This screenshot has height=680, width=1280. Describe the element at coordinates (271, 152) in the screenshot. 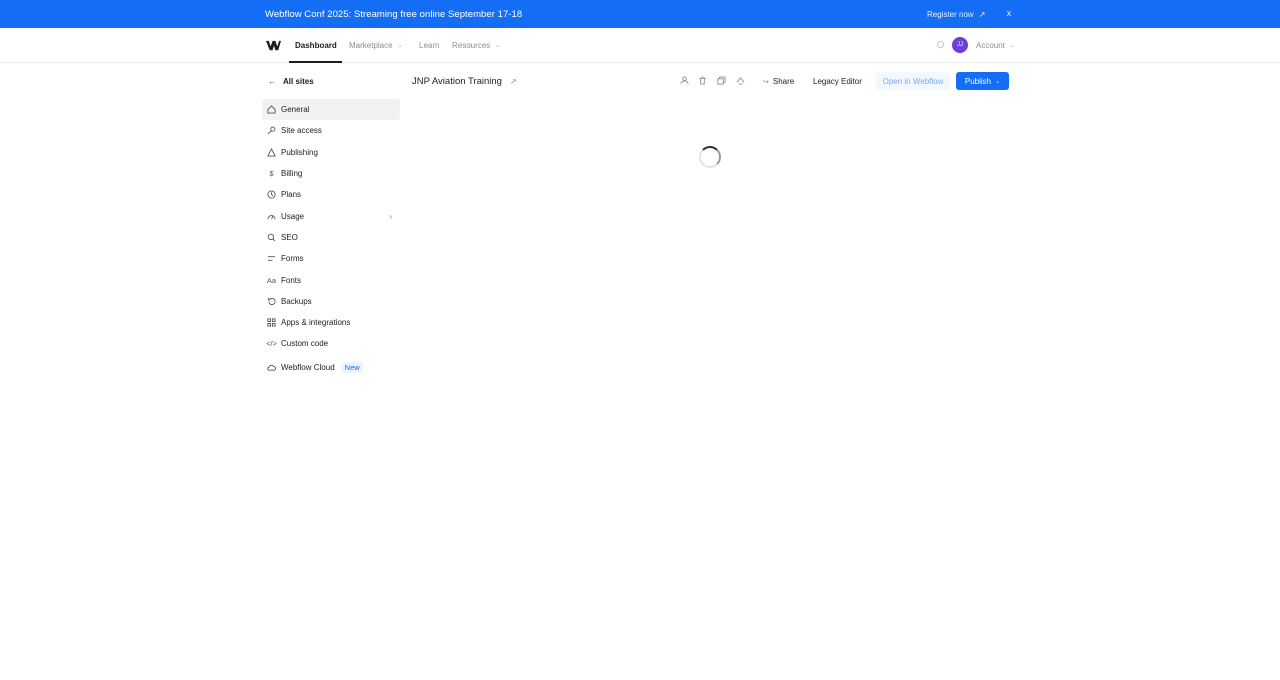

I see `publish-icon` at that location.